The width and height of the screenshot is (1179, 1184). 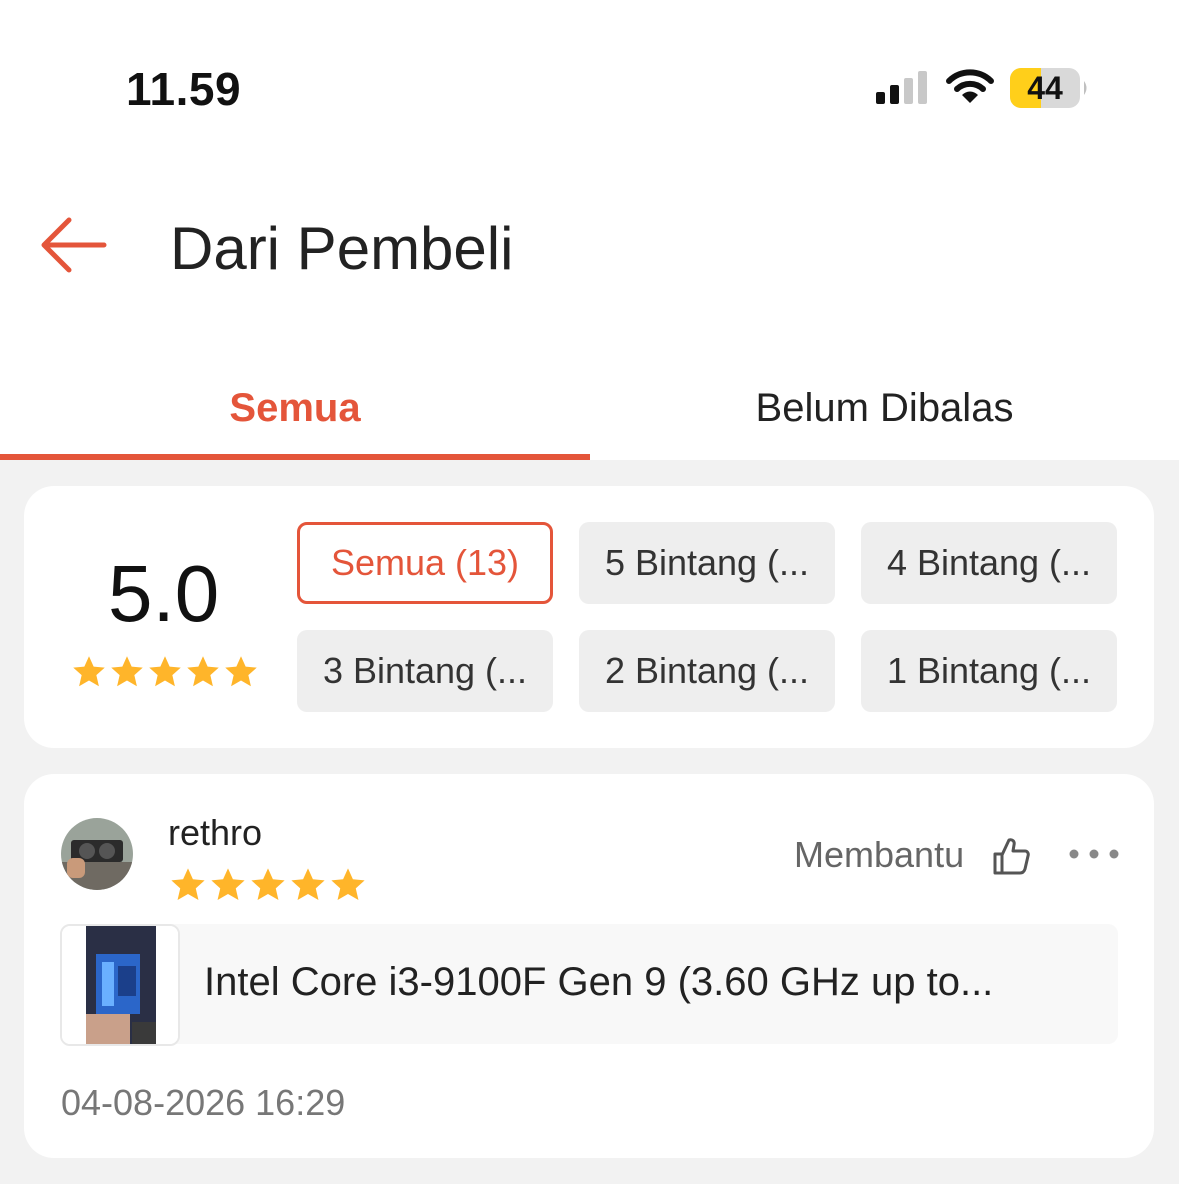 I want to click on helpful-label: Membantu, so click(x=879, y=855).